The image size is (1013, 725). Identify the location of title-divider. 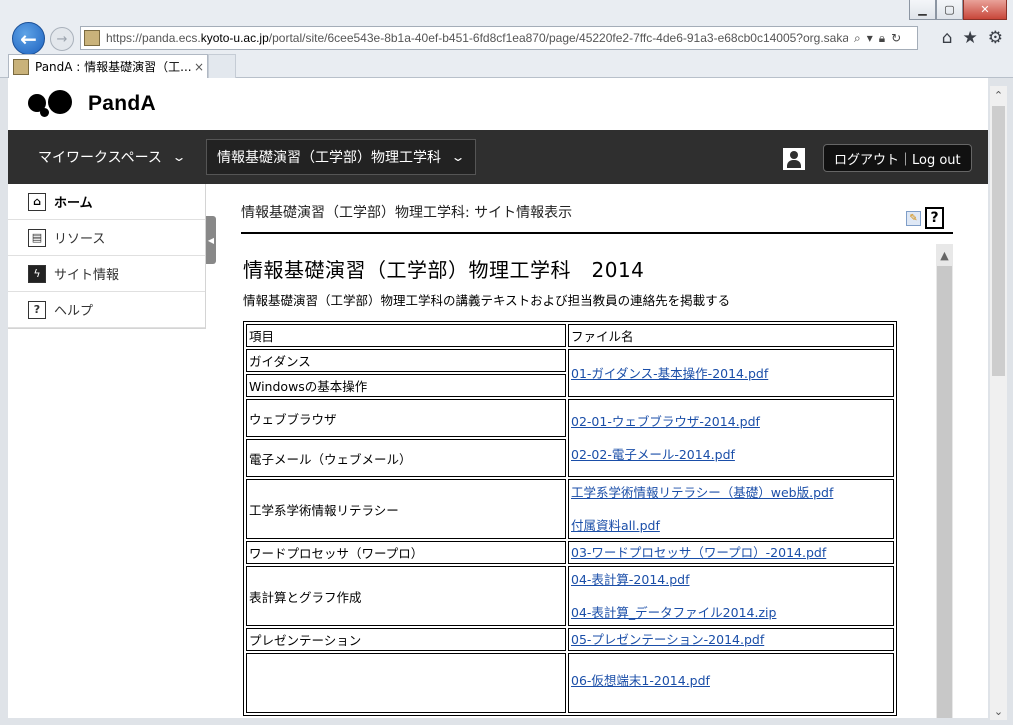
(597, 233).